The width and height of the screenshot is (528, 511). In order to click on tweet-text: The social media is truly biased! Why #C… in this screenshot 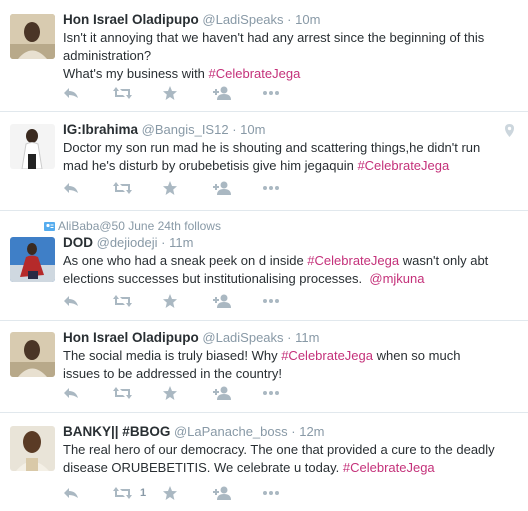, I will do `click(288, 365)`.